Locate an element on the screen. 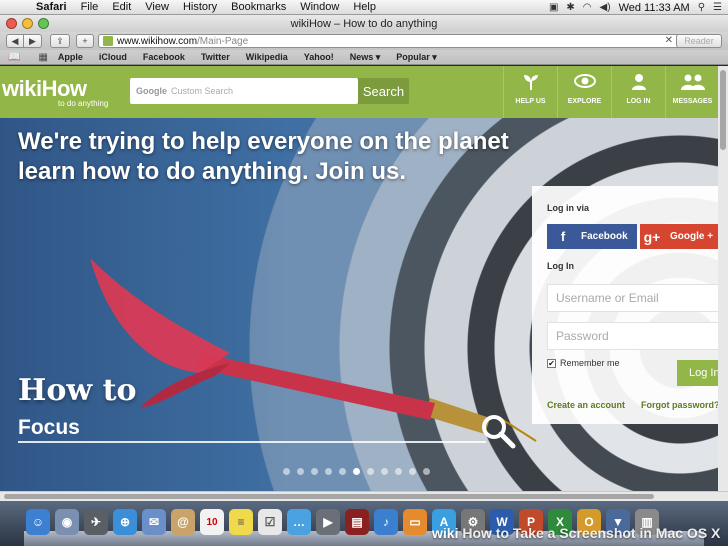 Image resolution: width=728 pixels, height=546 pixels. top-sites-grid-icon: ▦ is located at coordinates (42, 57).